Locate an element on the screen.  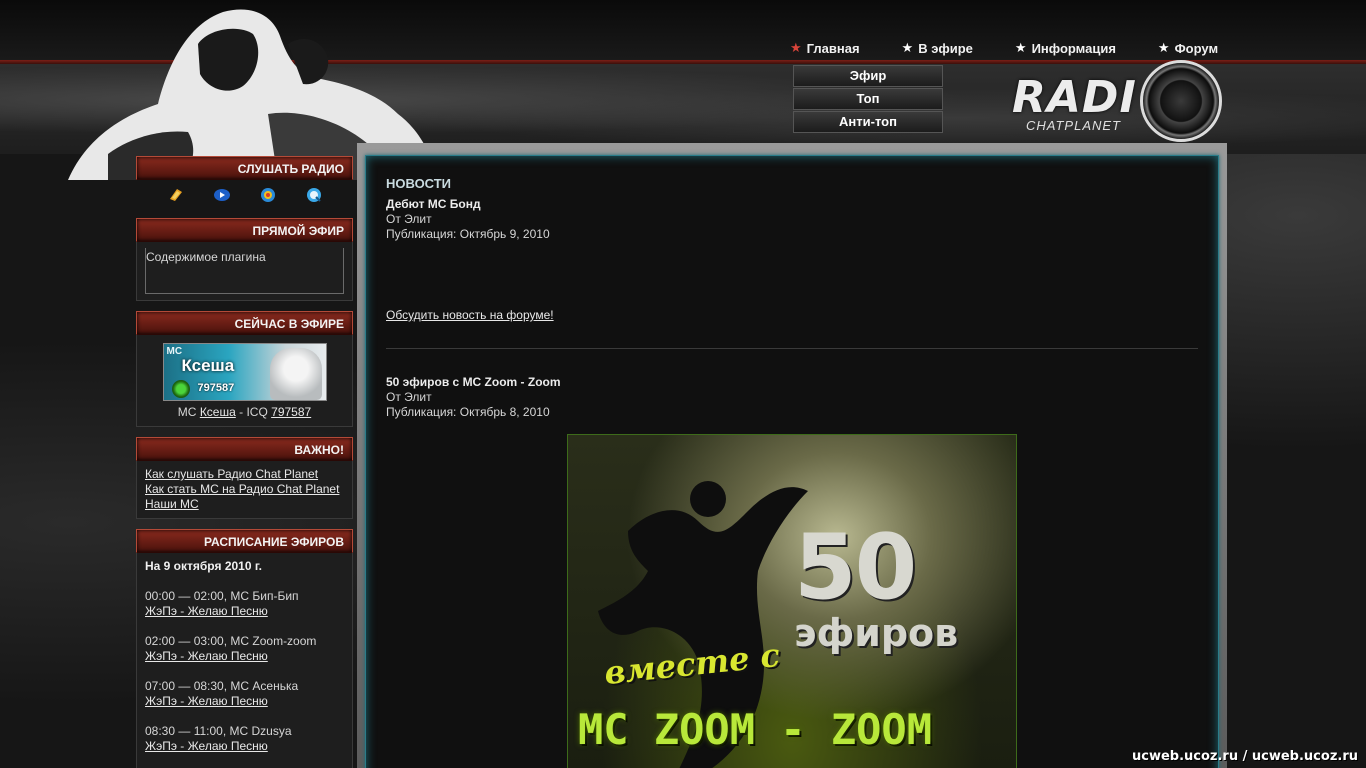
our-mcs-link: Наши МС is located at coordinates (244, 504).